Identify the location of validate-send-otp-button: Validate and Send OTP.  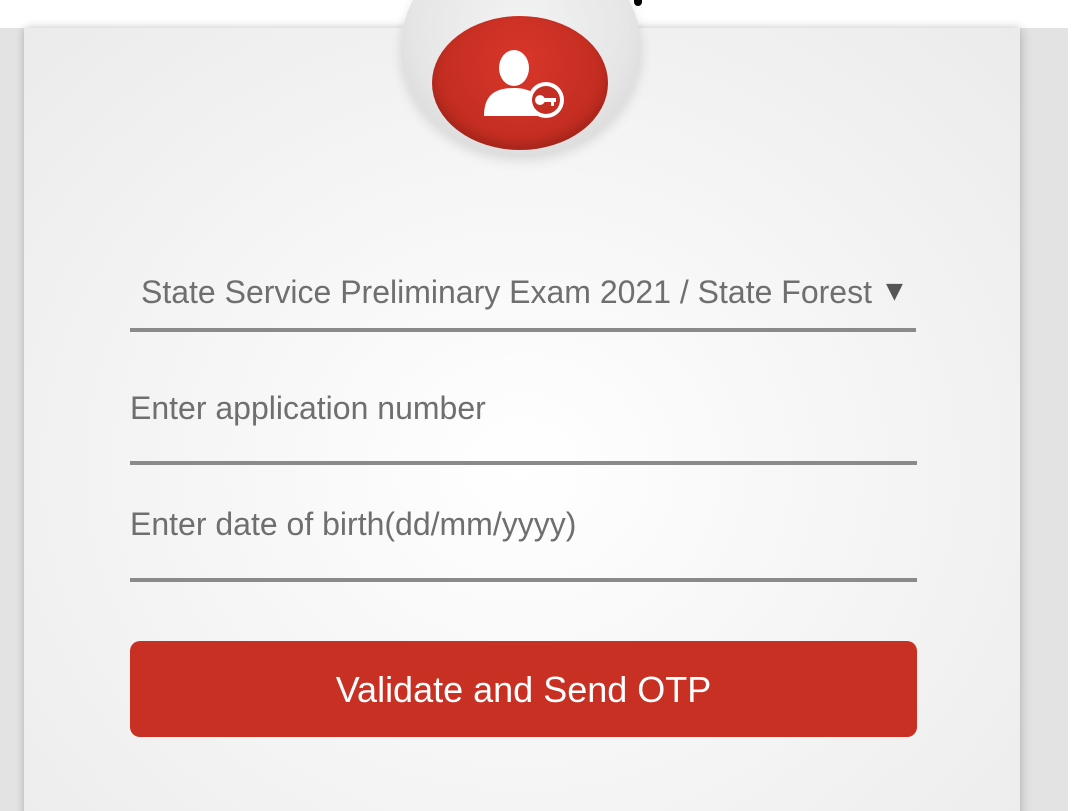
(523, 689).